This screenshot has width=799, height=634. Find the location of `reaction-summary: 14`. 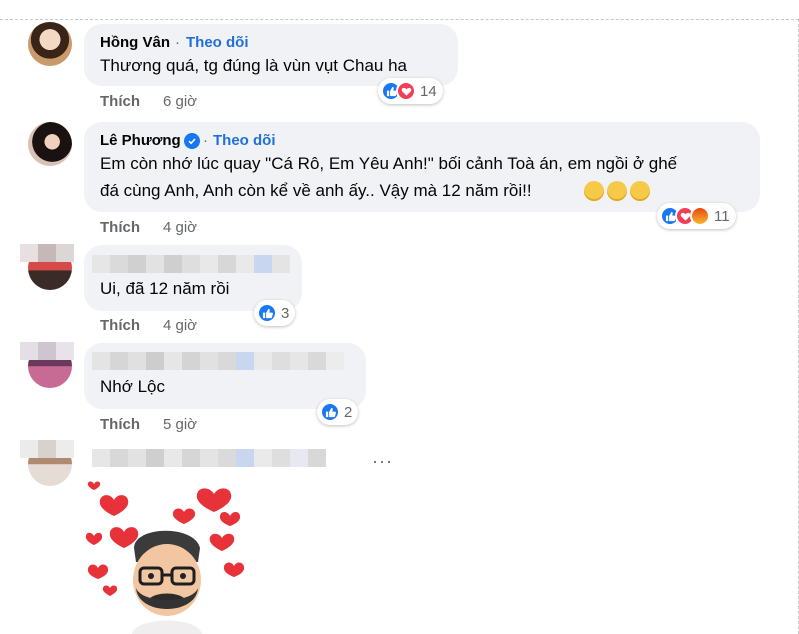

reaction-summary: 14 is located at coordinates (410, 91).